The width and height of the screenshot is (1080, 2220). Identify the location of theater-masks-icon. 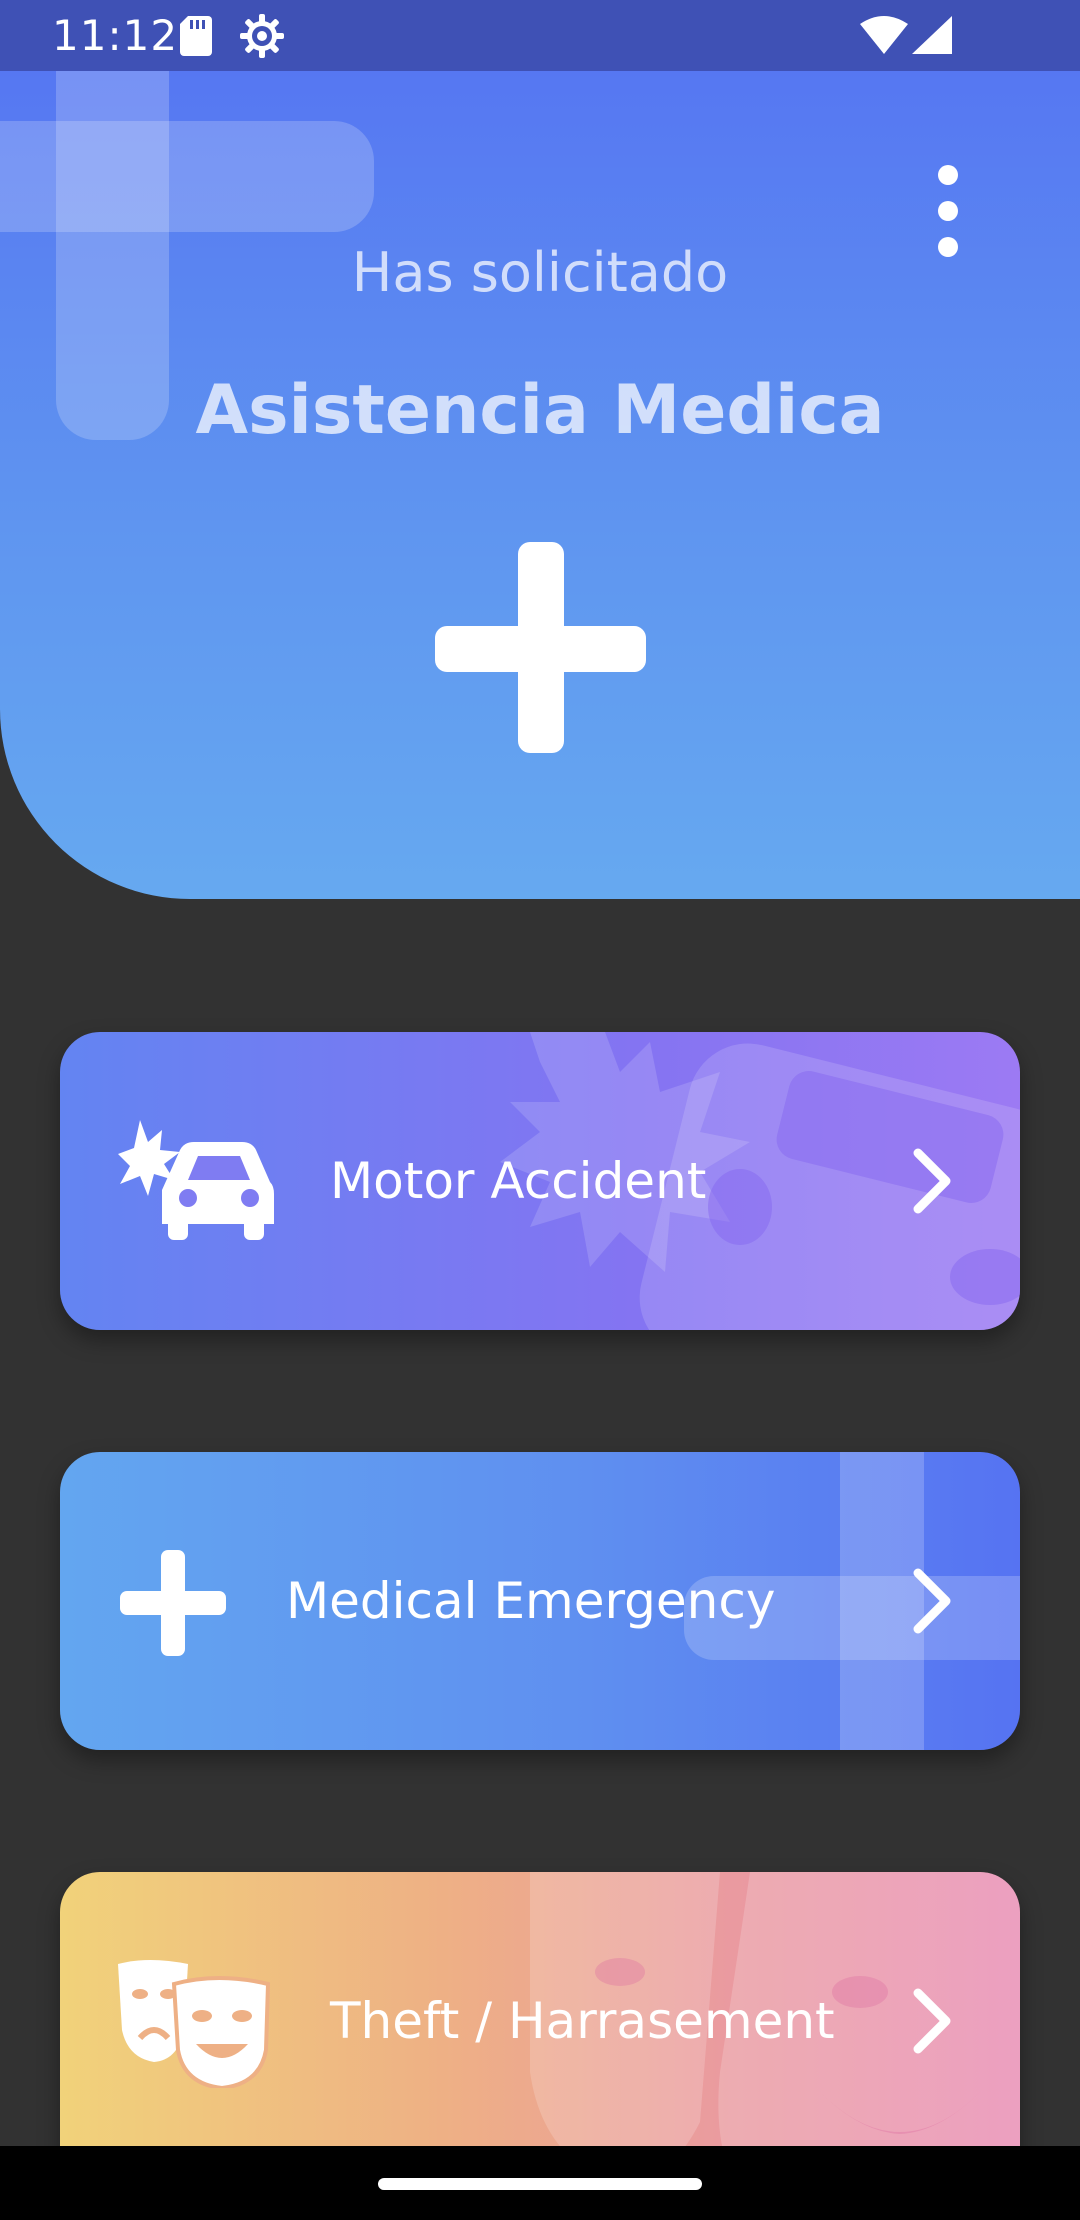
(196, 2026).